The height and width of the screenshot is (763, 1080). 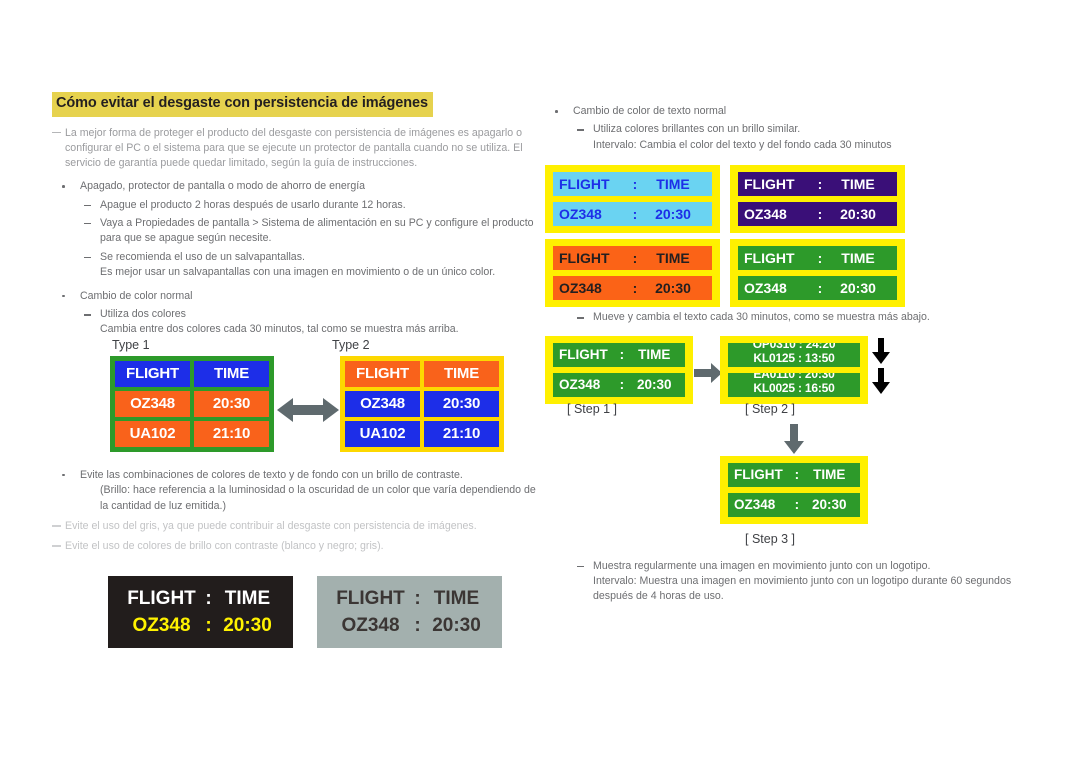 I want to click on step1-caption: [ Step 1 ], so click(x=592, y=408).